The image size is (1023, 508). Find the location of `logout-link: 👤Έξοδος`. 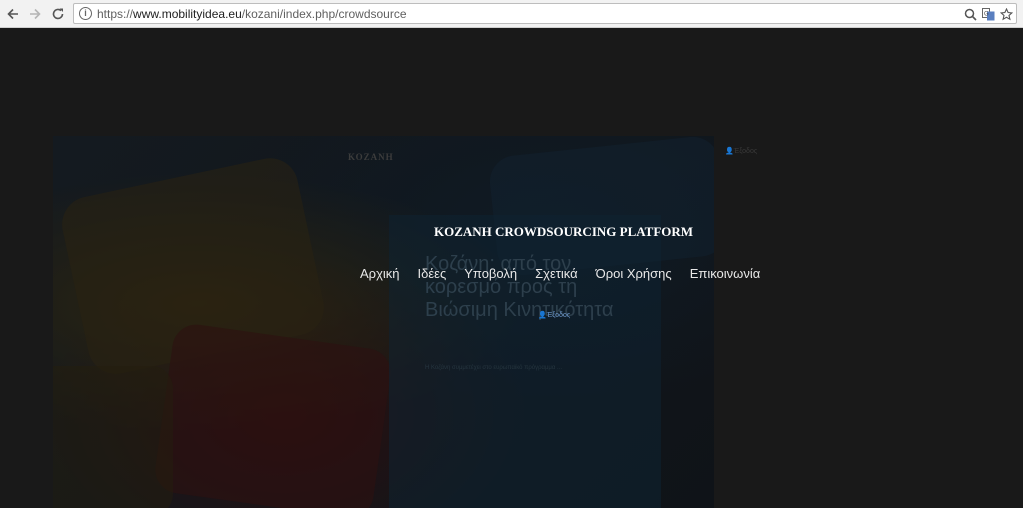

logout-link: 👤Έξοδος is located at coordinates (554, 315).